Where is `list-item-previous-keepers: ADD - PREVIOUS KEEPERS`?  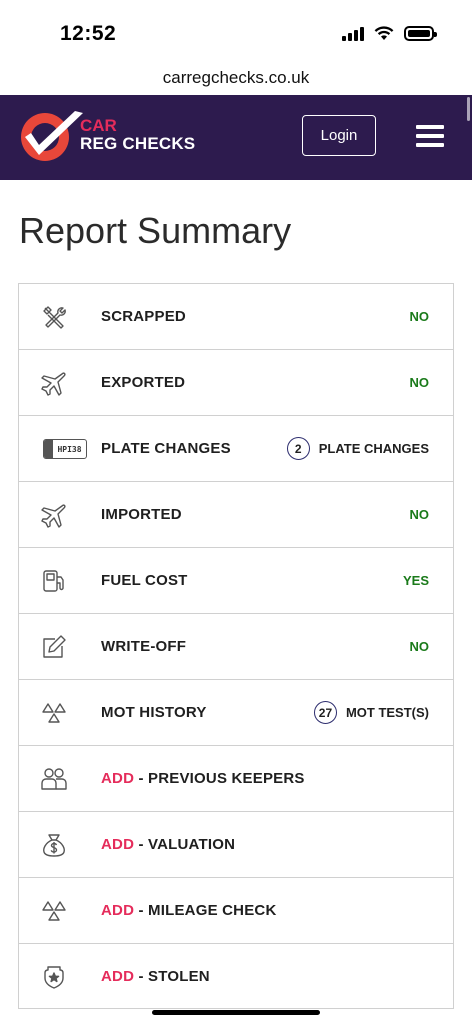 list-item-previous-keepers: ADD - PREVIOUS KEEPERS is located at coordinates (236, 778).